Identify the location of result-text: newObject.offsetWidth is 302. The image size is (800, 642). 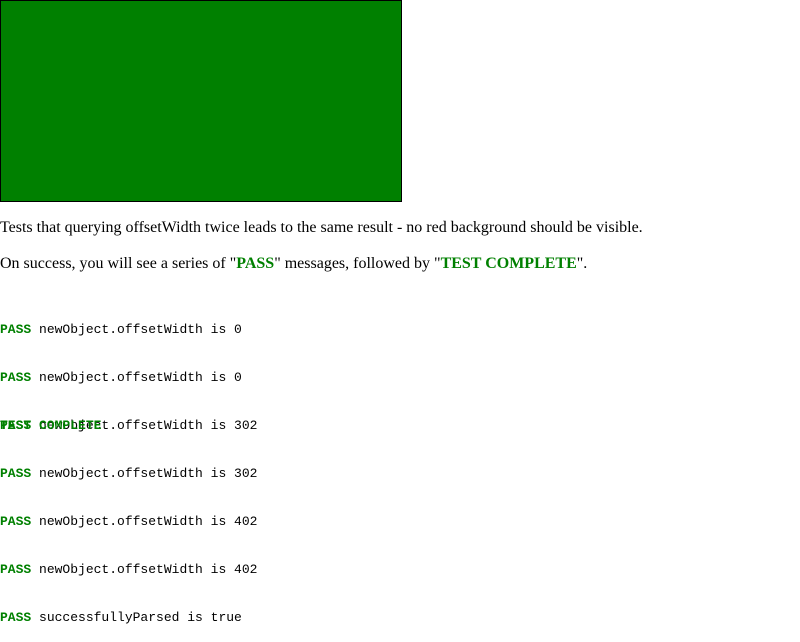
(144, 473).